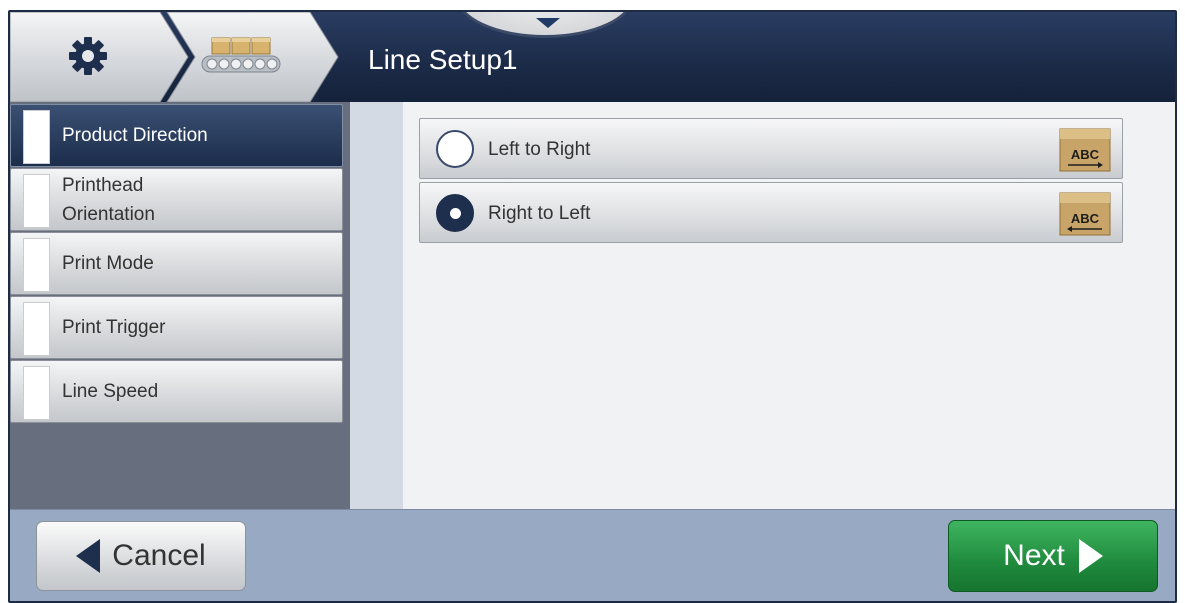 Image resolution: width=1185 pixels, height=603 pixels. Describe the element at coordinates (539, 149) in the screenshot. I see `option-label: Left to Right` at that location.